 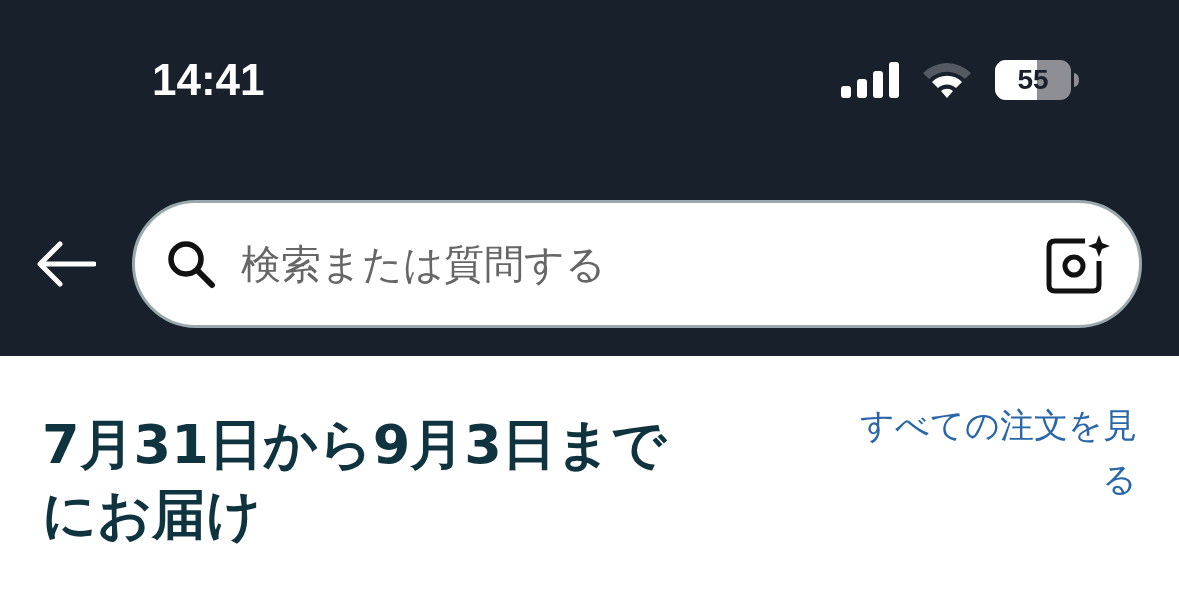 What do you see at coordinates (191, 264) in the screenshot?
I see `search-icon` at bounding box center [191, 264].